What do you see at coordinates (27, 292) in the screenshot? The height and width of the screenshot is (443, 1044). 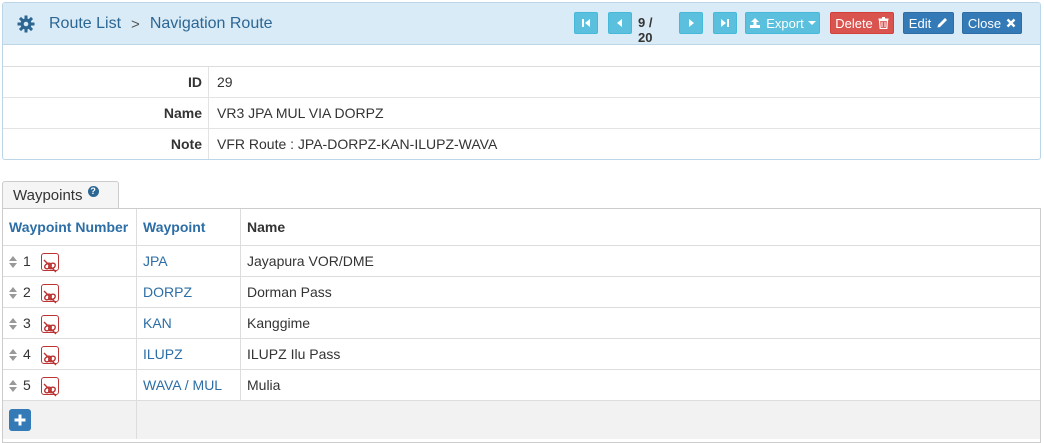 I see `waypoint-number: 2` at bounding box center [27, 292].